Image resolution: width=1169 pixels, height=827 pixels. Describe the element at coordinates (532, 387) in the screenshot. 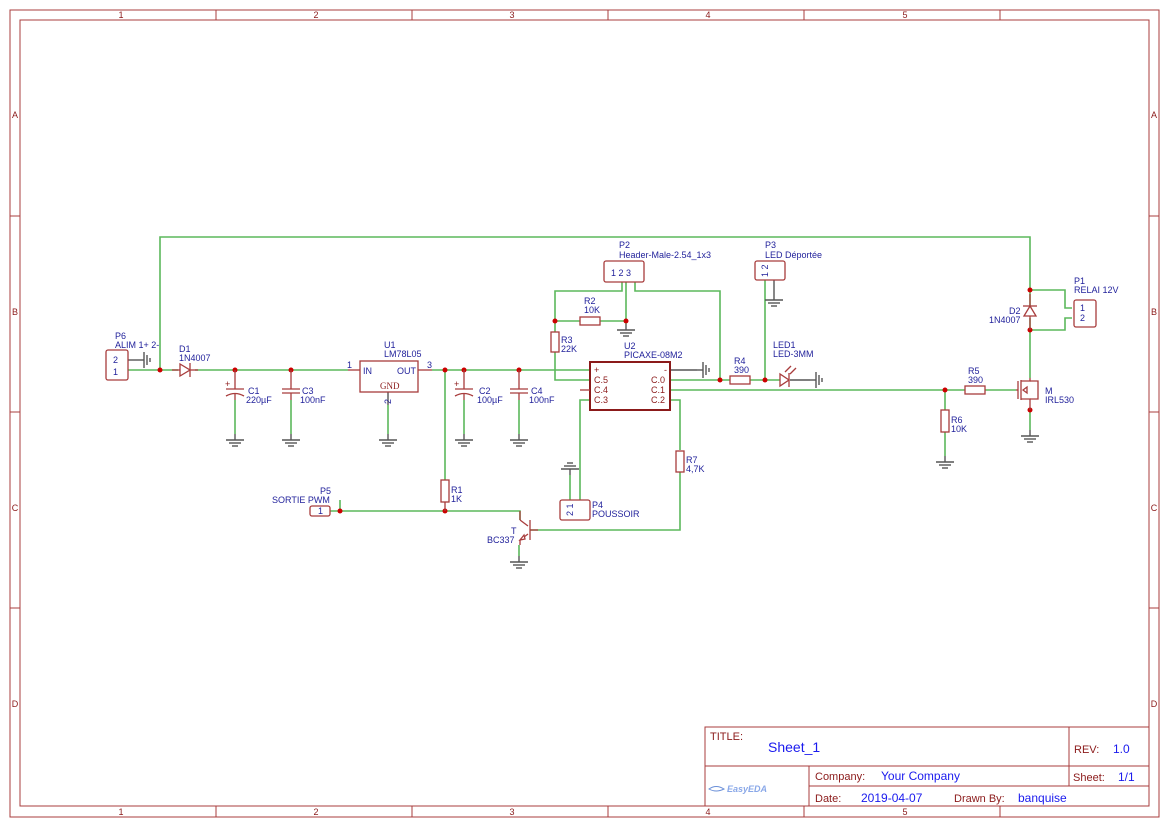

I see `capacitor-c4: C4 100nF` at that location.